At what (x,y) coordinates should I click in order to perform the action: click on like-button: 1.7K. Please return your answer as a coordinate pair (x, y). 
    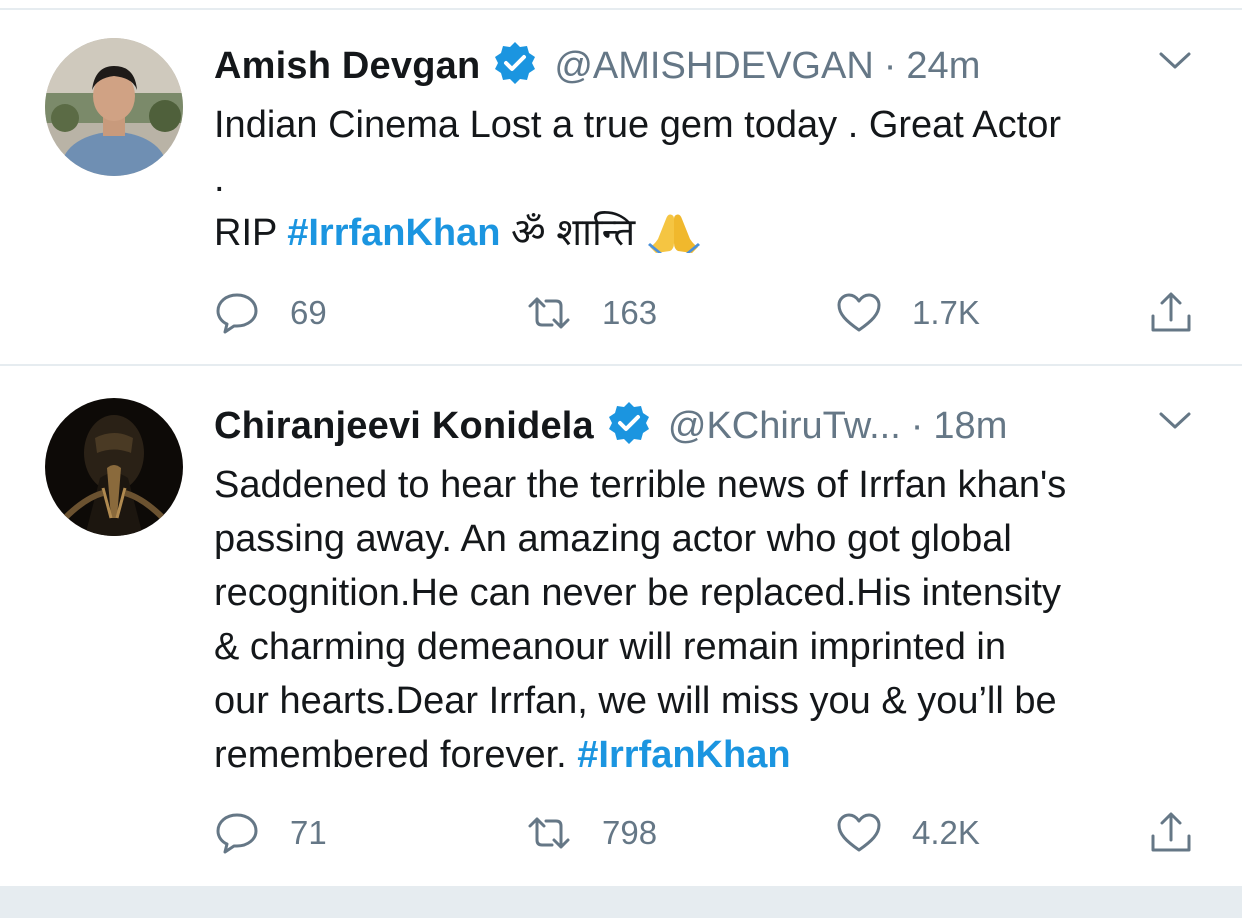
    Looking at the image, I should click on (908, 313).